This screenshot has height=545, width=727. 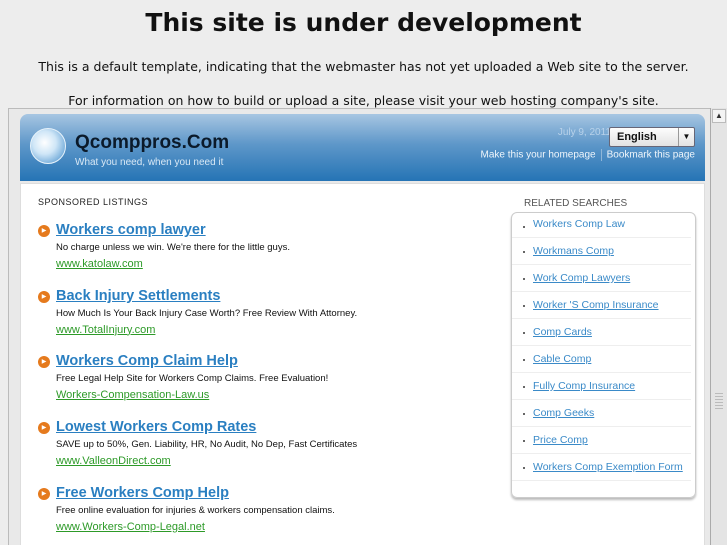 I want to click on listing-title-link: Workers Comp Claim Help, so click(x=147, y=361).